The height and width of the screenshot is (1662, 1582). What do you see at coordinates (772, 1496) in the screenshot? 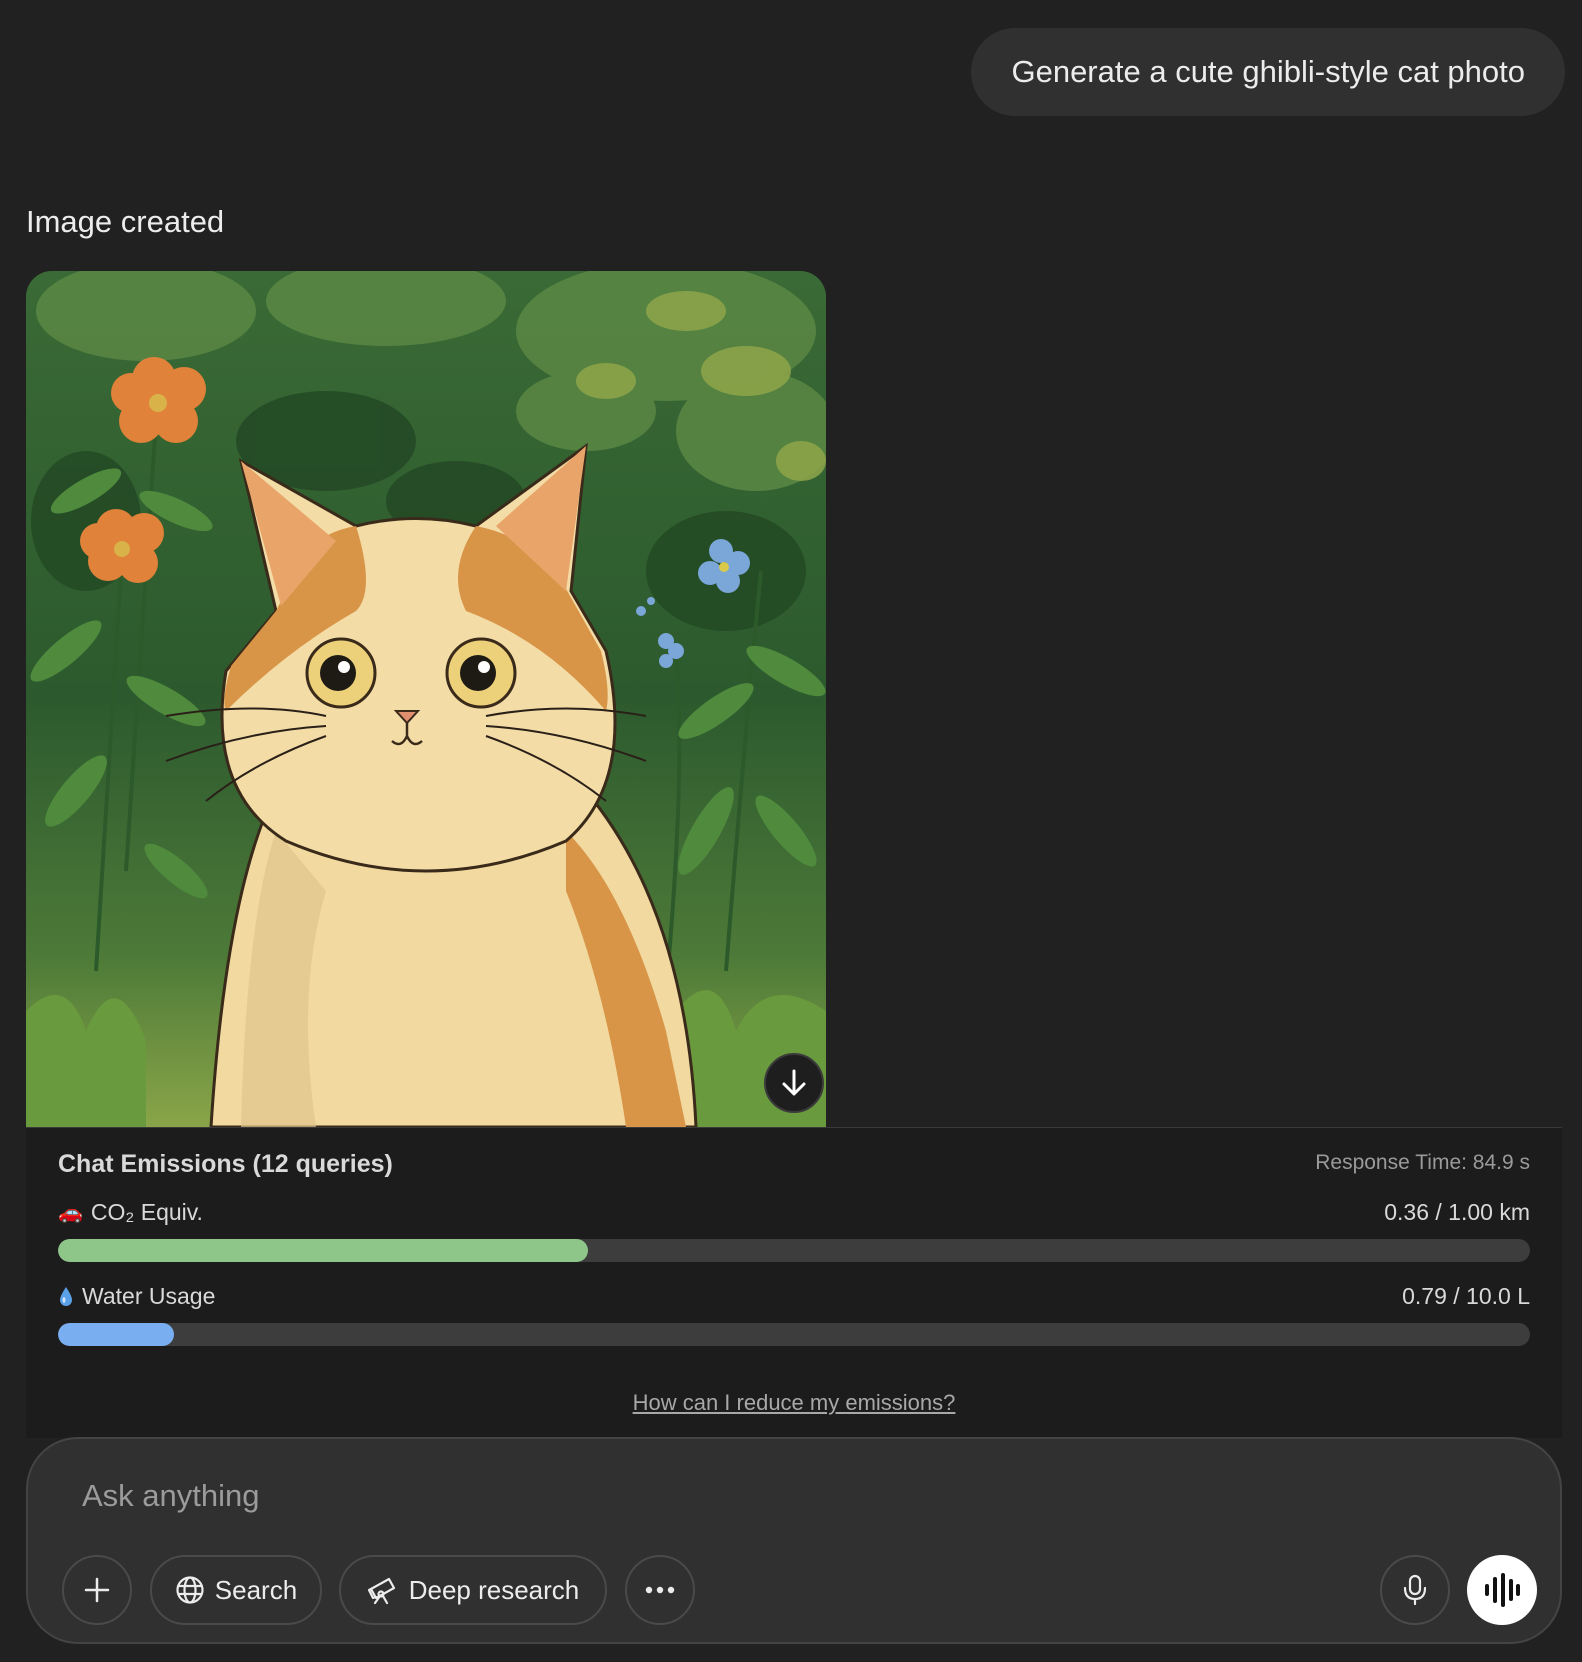
I see `ask-anything-input` at bounding box center [772, 1496].